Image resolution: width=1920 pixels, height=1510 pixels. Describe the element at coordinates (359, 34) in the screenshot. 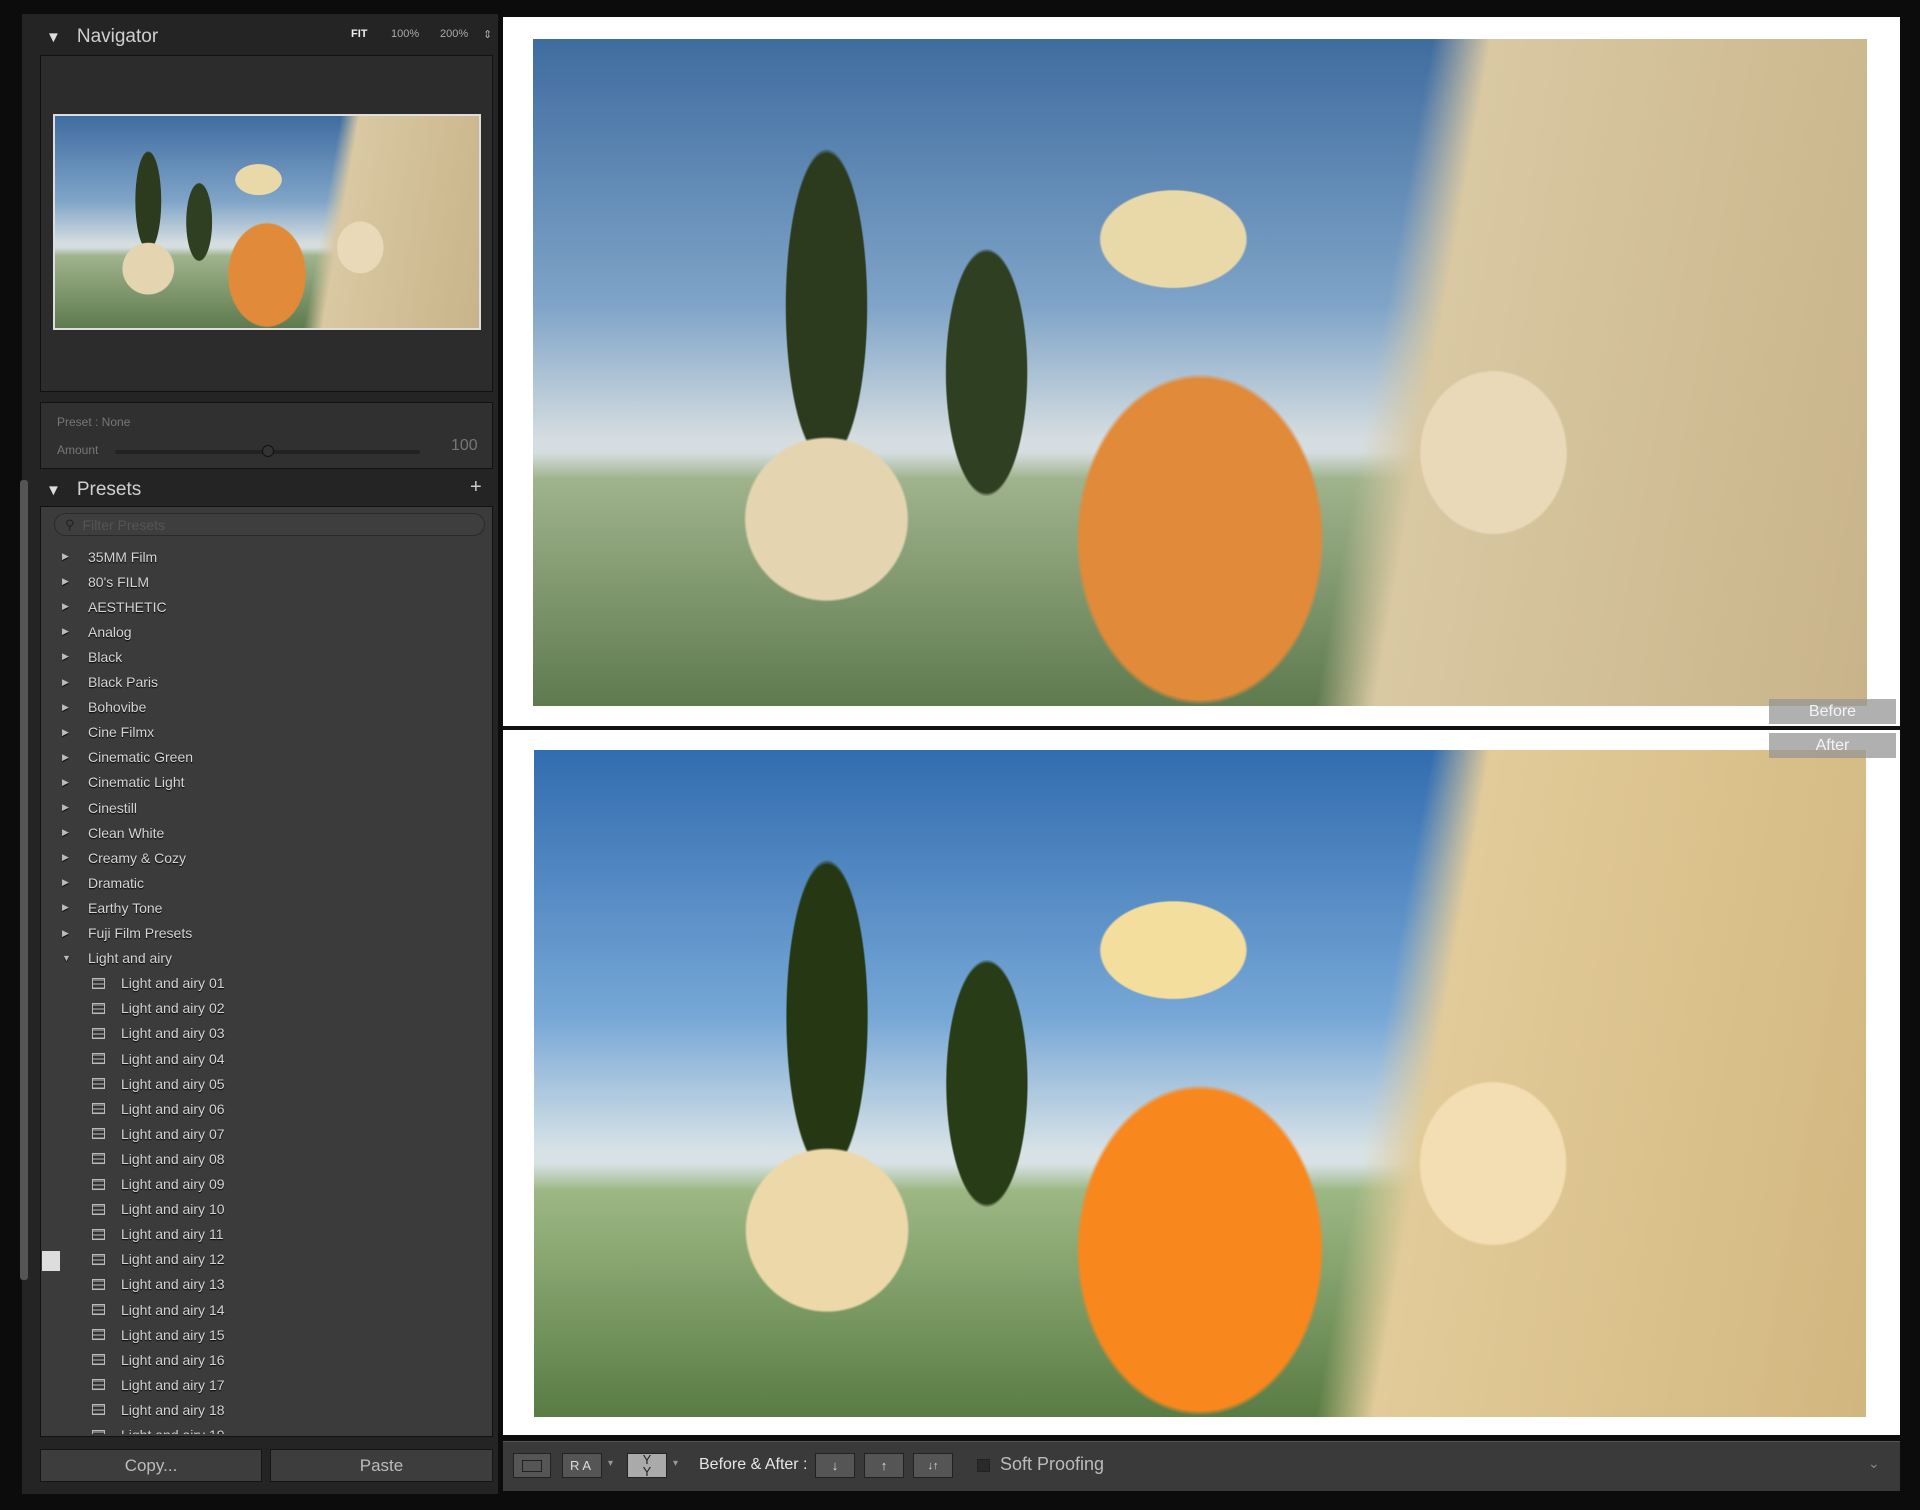

I see `zoom-fit: FIT` at that location.